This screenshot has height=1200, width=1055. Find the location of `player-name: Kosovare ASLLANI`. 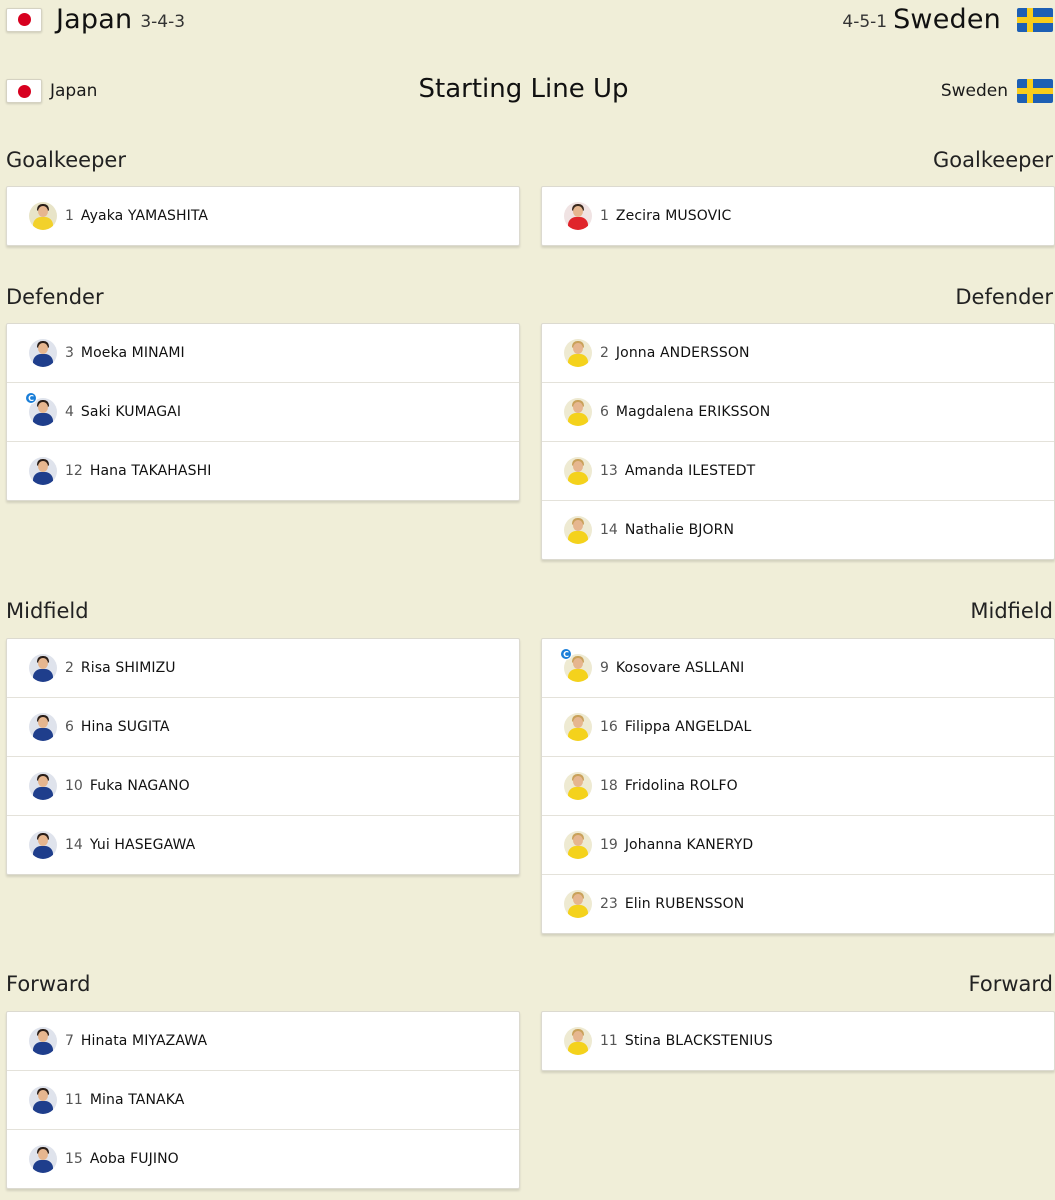

player-name: Kosovare ASLLANI is located at coordinates (680, 668).